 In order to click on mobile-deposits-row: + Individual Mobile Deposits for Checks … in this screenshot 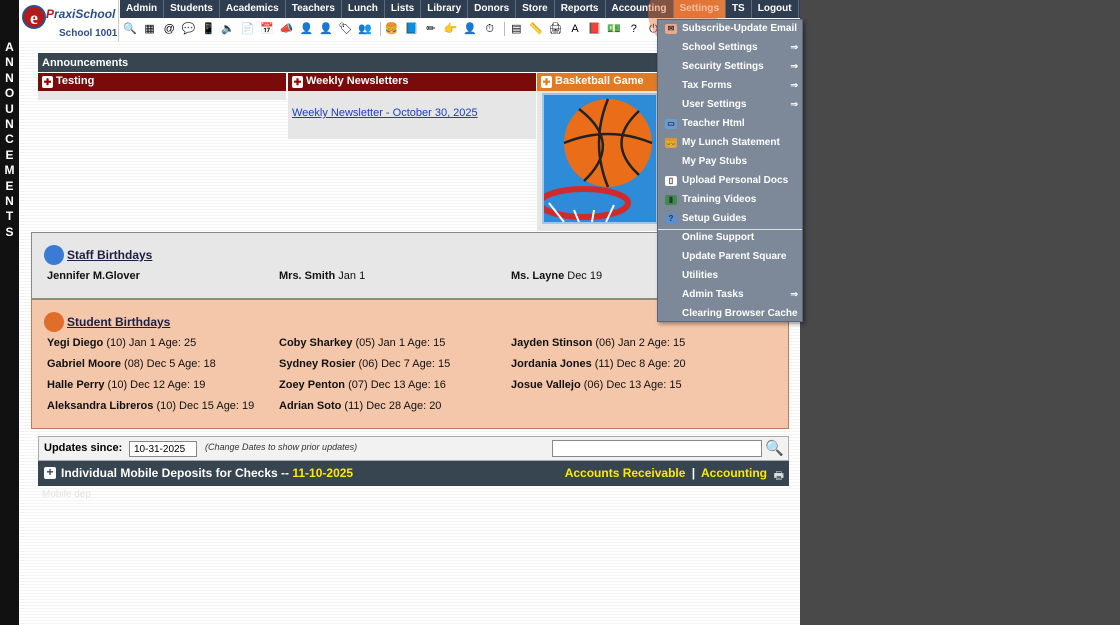, I will do `click(413, 473)`.